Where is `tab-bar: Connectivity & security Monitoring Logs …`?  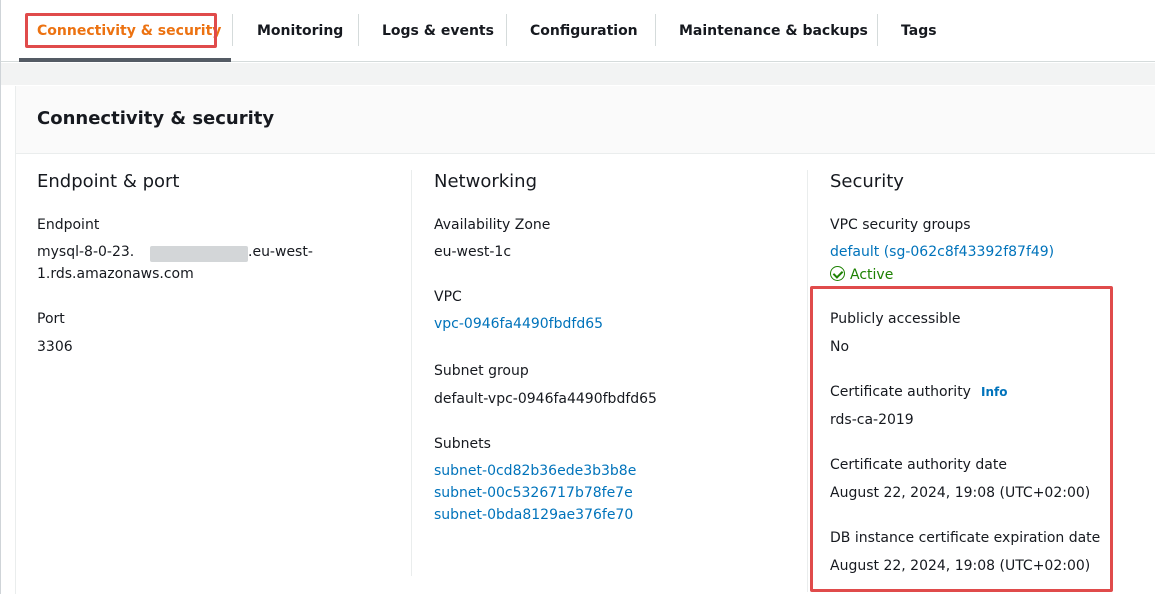
tab-bar: Connectivity & security Monitoring Logs … is located at coordinates (578, 31).